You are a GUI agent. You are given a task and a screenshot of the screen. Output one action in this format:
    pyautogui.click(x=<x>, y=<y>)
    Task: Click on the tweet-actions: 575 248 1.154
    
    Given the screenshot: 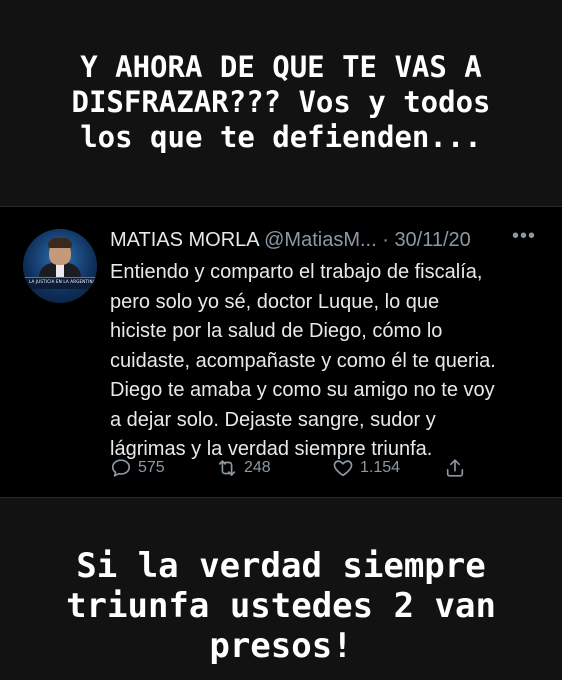 What is the action you would take?
    pyautogui.click(x=320, y=469)
    